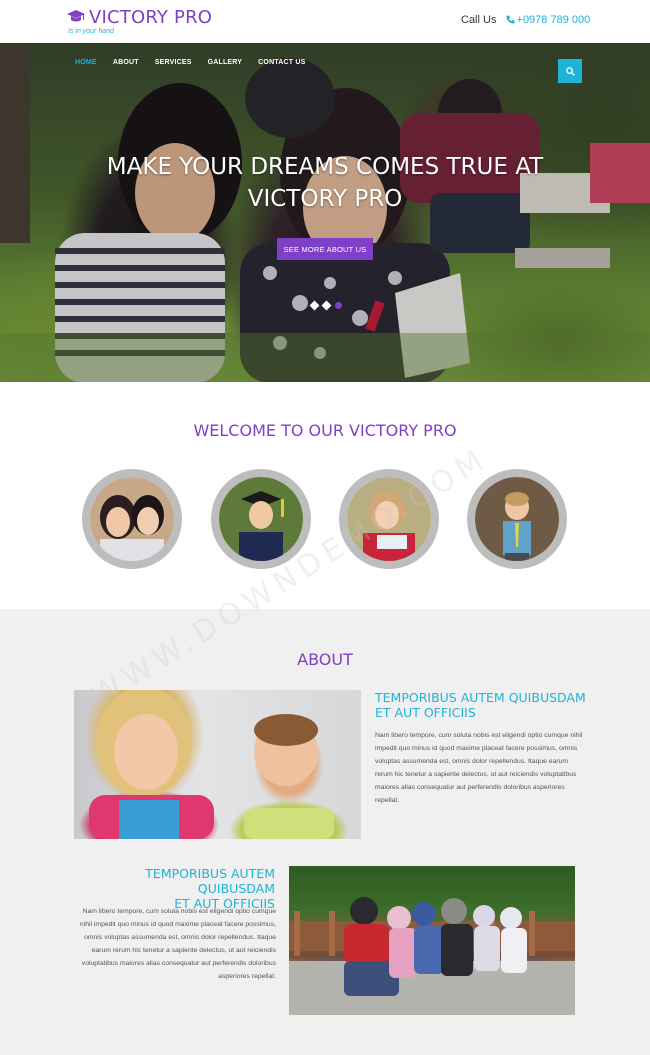  Describe the element at coordinates (210, 881) in the screenshot. I see `about-block2-title-line1: TEMPORIBUS AUTEM QUIBUSDAM` at that location.